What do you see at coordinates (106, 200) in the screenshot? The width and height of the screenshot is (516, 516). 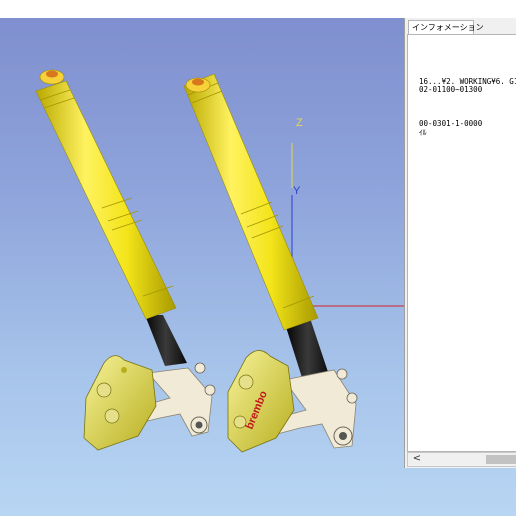 I see `left-fork-upper-tube` at bounding box center [106, 200].